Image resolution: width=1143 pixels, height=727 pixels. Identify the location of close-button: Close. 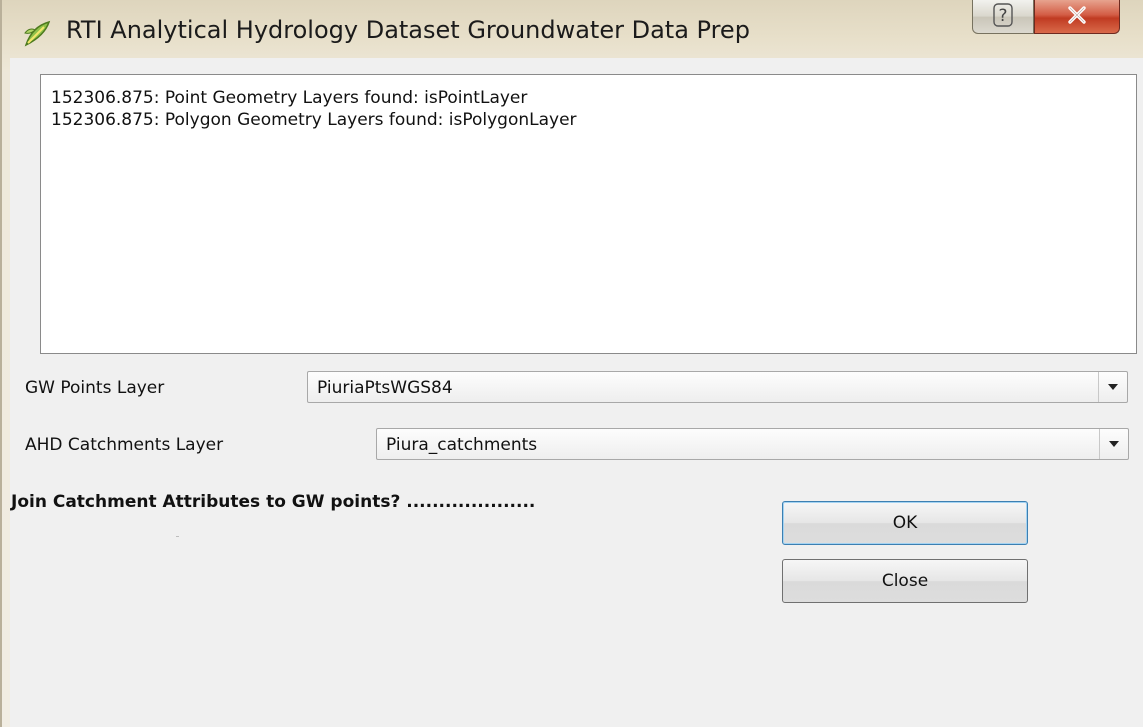
(905, 581).